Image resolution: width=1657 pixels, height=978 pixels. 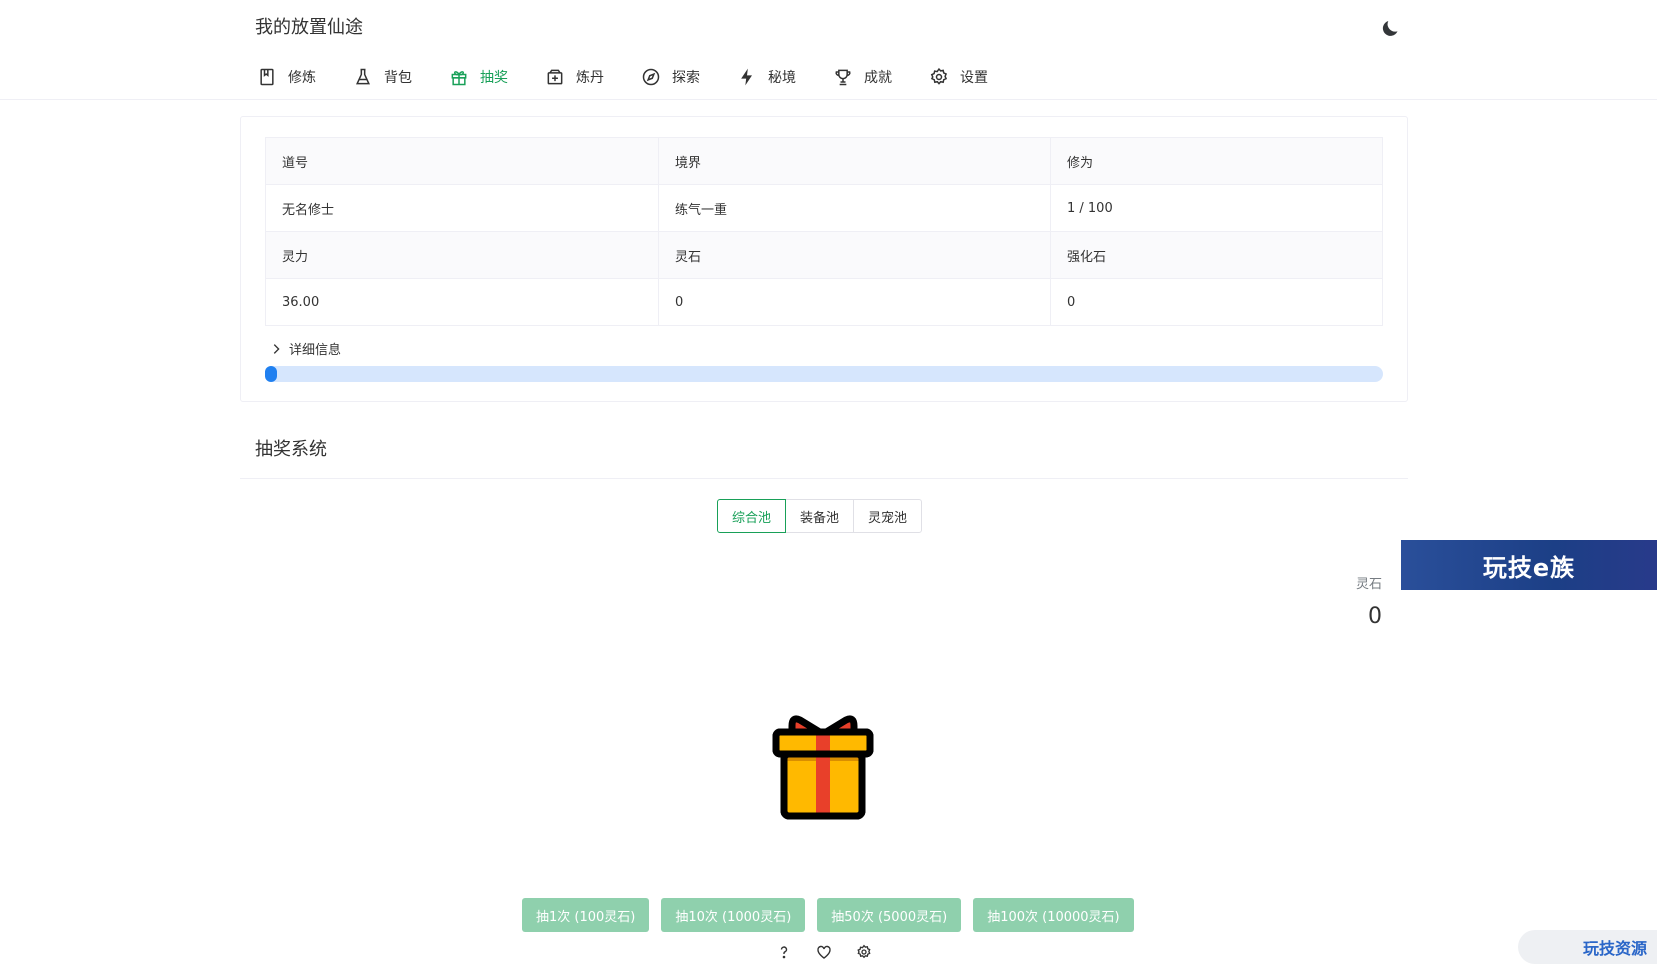 What do you see at coordinates (462, 161) in the screenshot?
I see `stat-label-name: 道号` at bounding box center [462, 161].